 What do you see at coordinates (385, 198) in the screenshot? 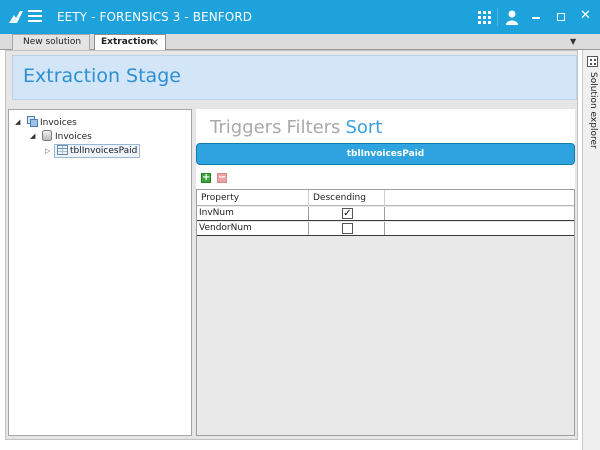
I see `grid-header: Property Descending` at bounding box center [385, 198].